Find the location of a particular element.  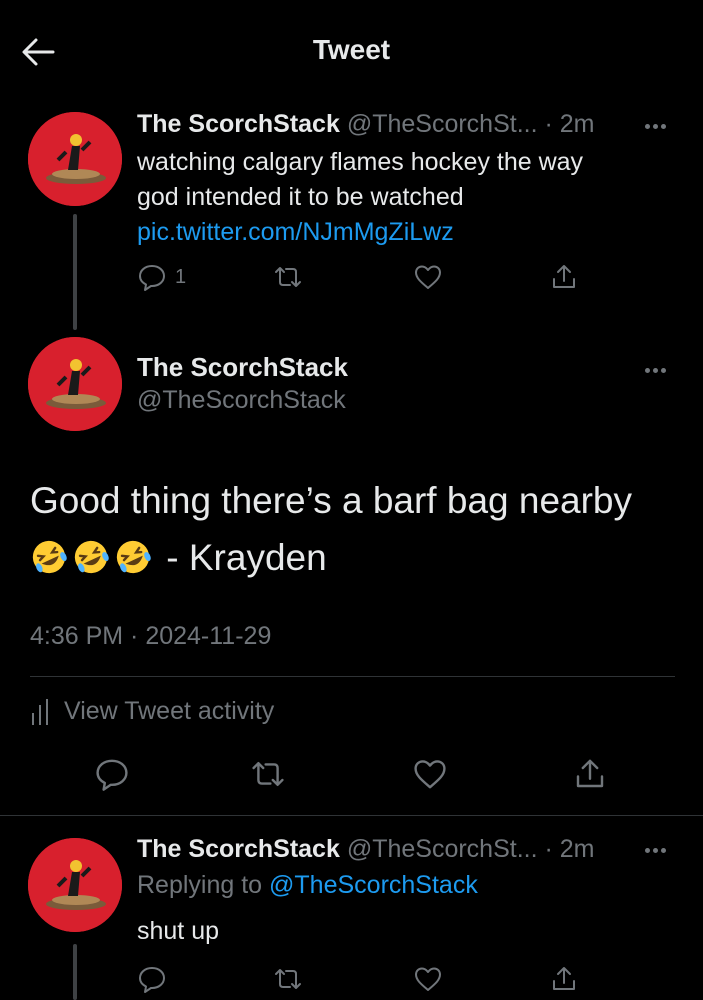

tweet-text-line: god intended it to be watched is located at coordinates (300, 197).